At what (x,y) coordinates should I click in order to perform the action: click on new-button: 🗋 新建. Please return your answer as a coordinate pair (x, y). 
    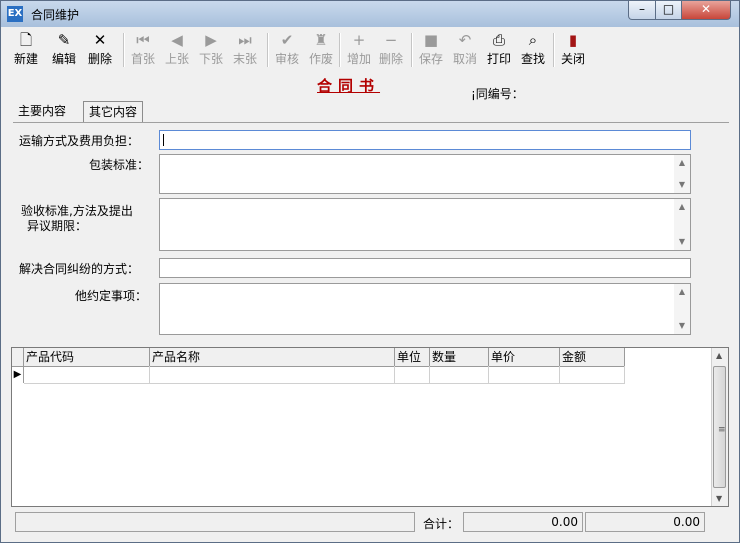
    Looking at the image, I should click on (26, 50).